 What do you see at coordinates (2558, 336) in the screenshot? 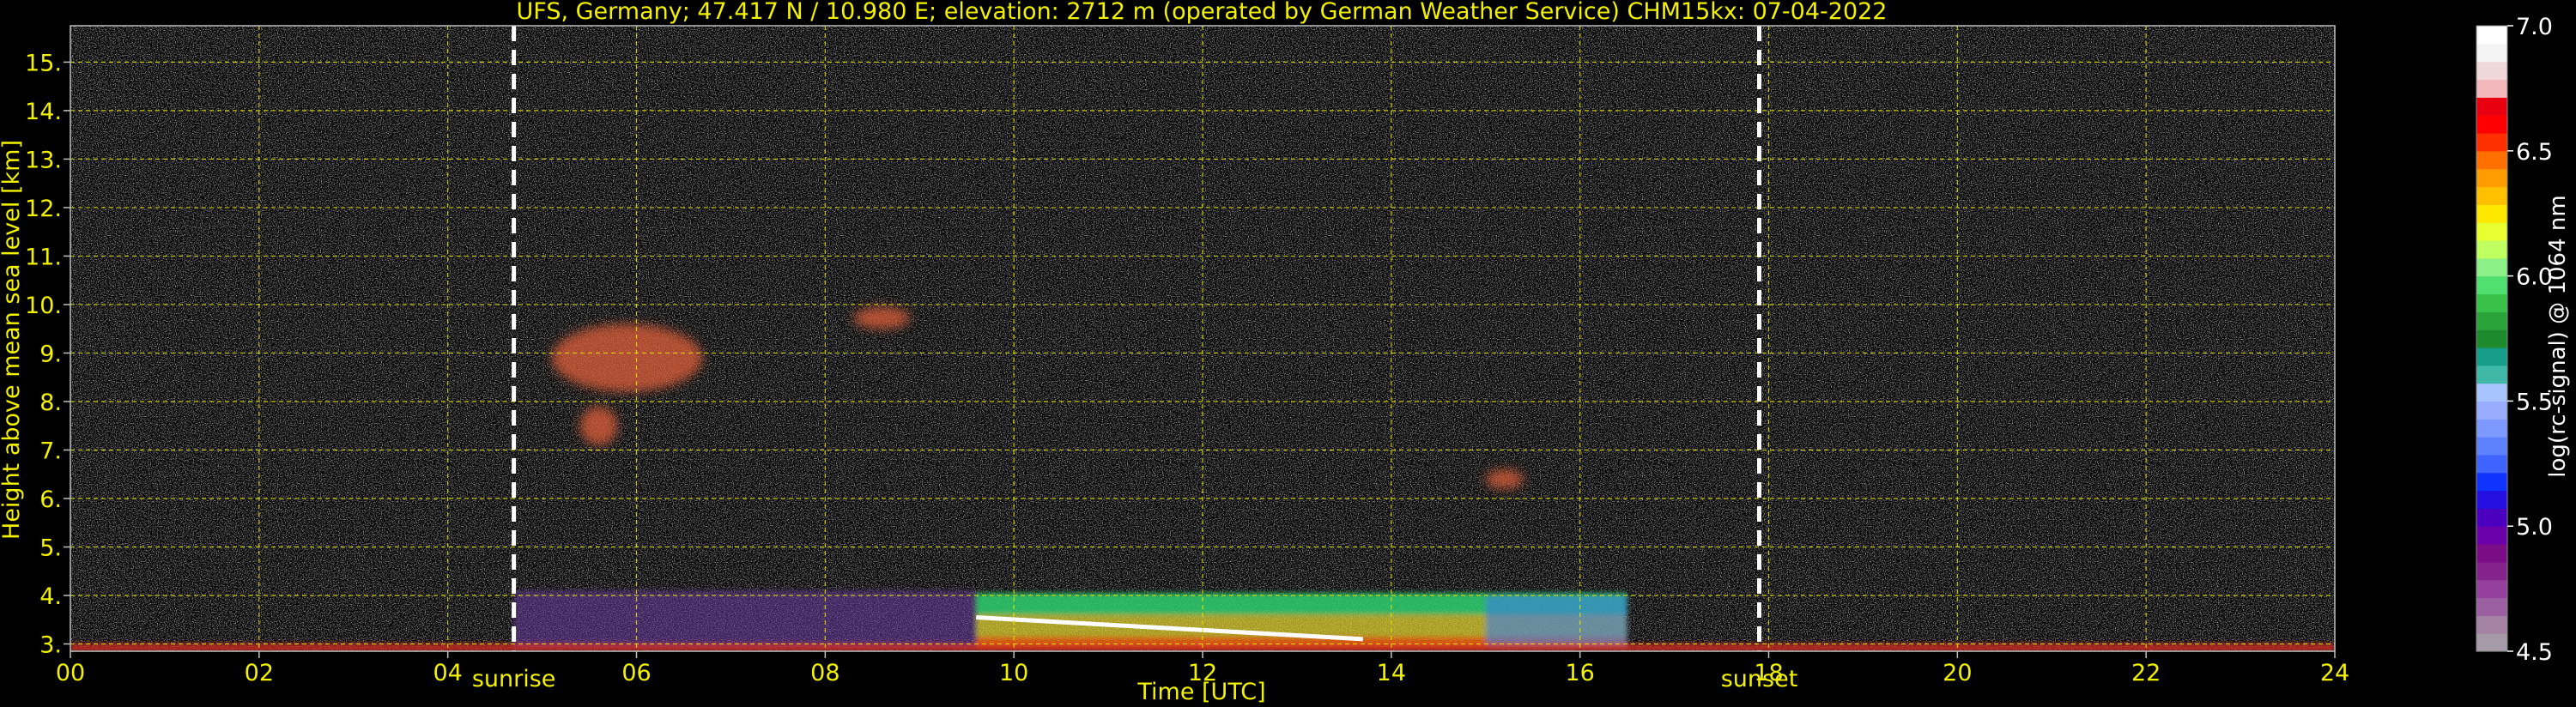
I see `colorbar-label: log(rc-signal) @ 1064 nm` at bounding box center [2558, 336].